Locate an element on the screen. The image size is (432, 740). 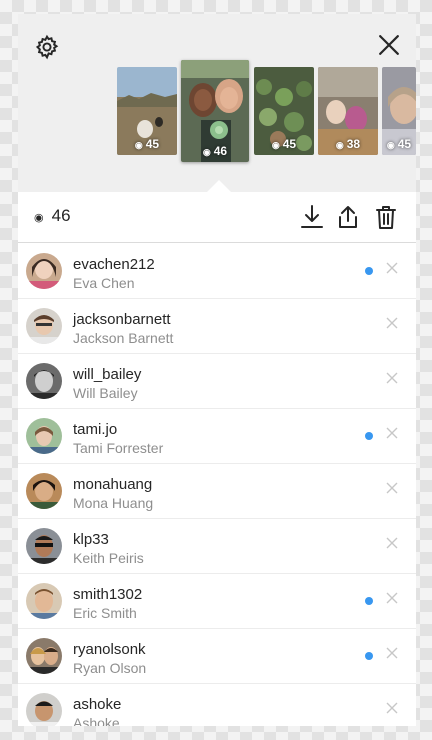
story-thumbnail-selected: ◉ 46 is located at coordinates (215, 111).